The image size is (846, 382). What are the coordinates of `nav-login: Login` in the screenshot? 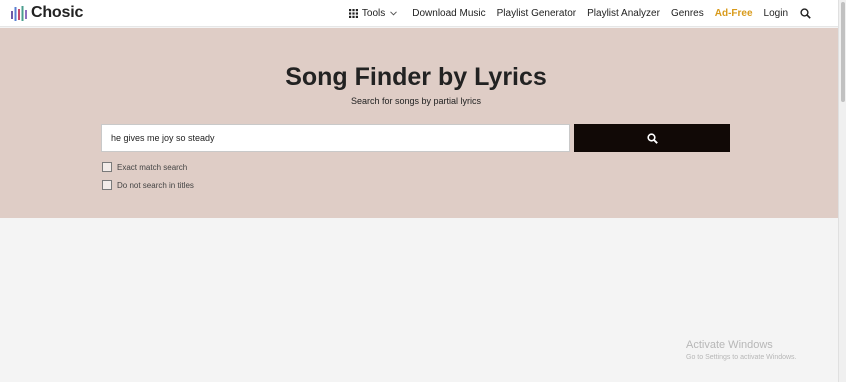 It's located at (776, 13).